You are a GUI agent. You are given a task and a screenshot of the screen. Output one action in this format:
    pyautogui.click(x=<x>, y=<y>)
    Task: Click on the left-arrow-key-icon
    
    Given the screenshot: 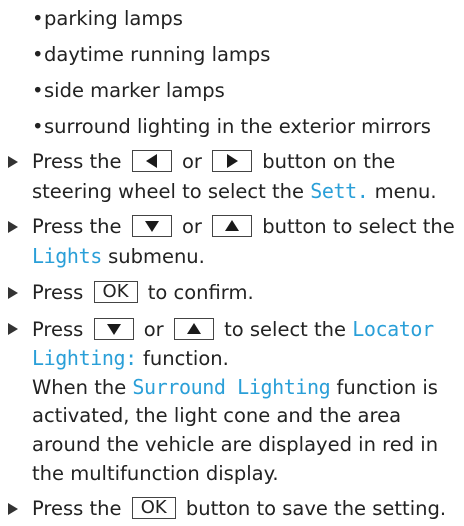 What is the action you would take?
    pyautogui.click(x=151, y=160)
    